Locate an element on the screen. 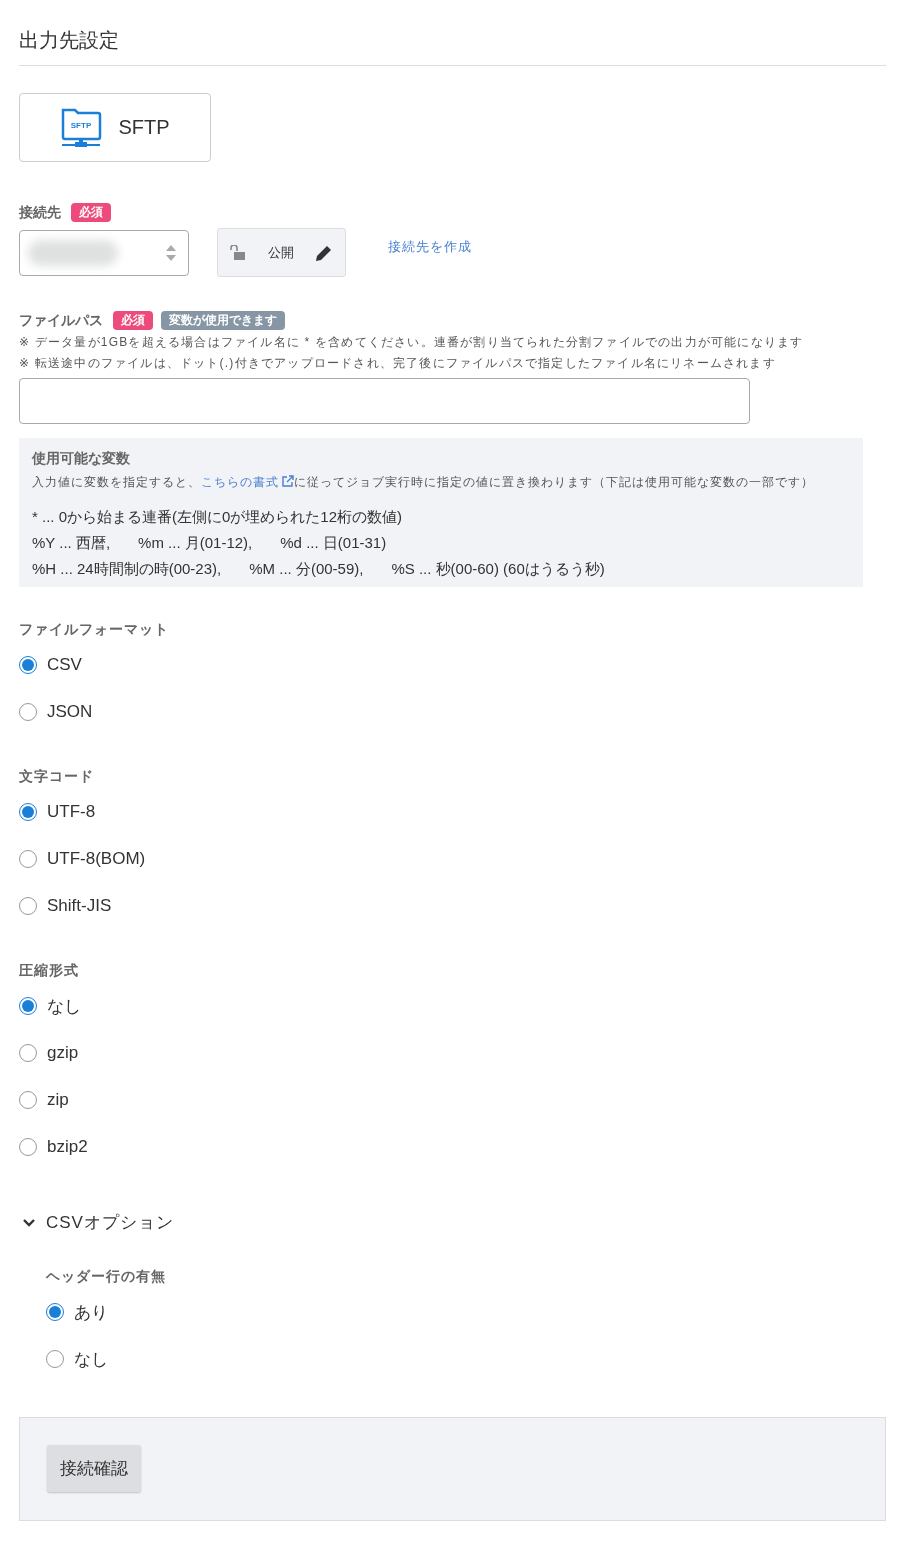 Image resolution: width=911 pixels, height=1562 pixels. variable-text: * ... 0から始まる連番(左側に0が埋められた12桁の数値) is located at coordinates (217, 517).